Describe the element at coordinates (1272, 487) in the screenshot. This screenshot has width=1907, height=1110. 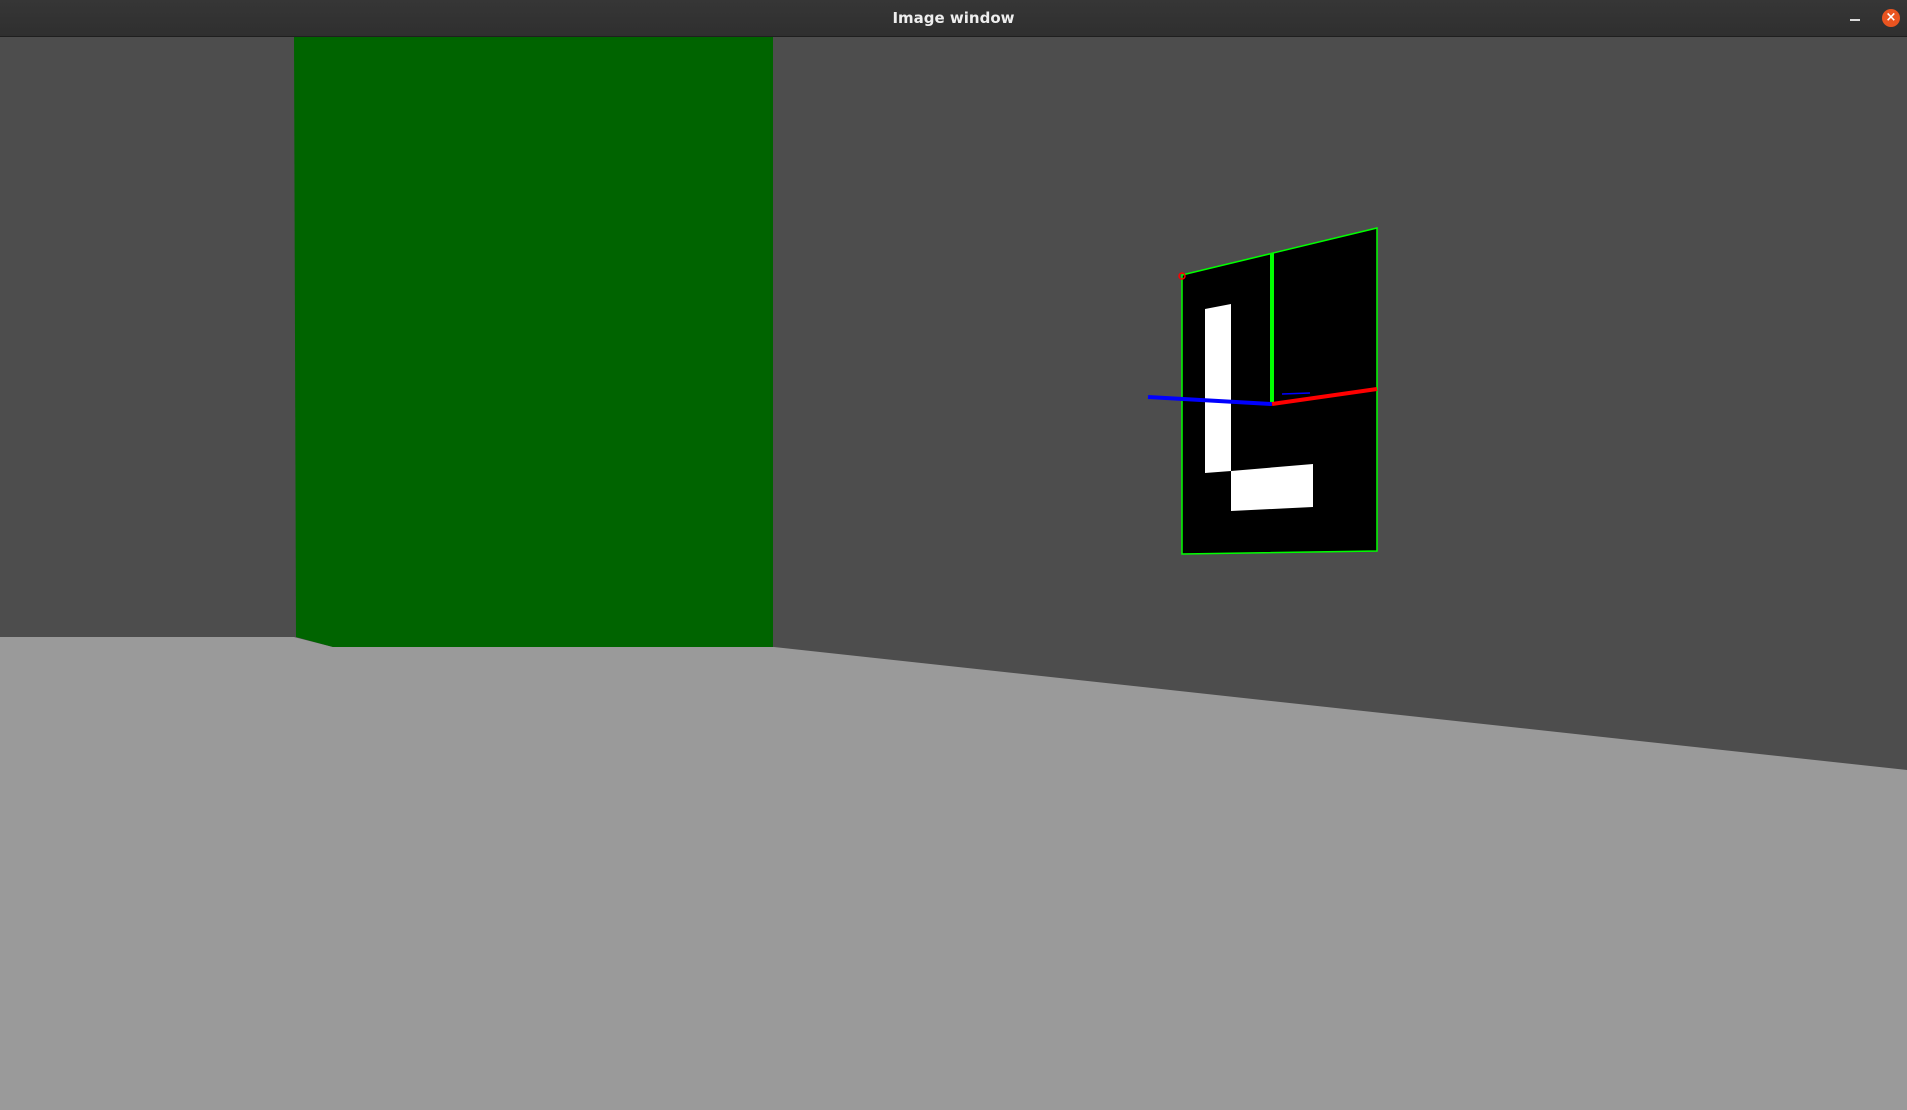
I see `marker-cell-horizontal` at that location.